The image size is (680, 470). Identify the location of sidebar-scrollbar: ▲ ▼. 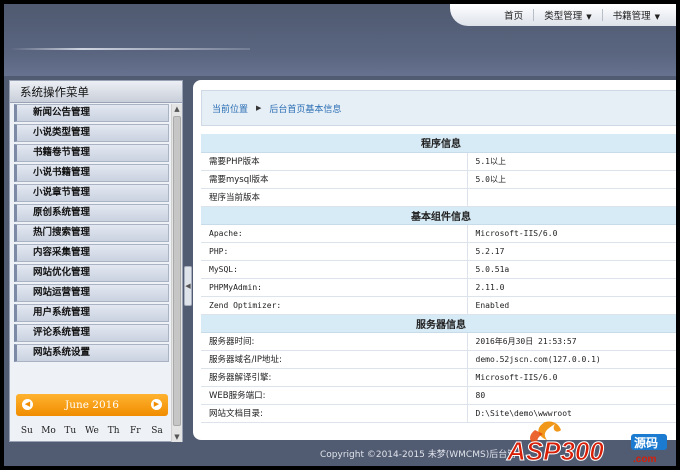
(176, 273).